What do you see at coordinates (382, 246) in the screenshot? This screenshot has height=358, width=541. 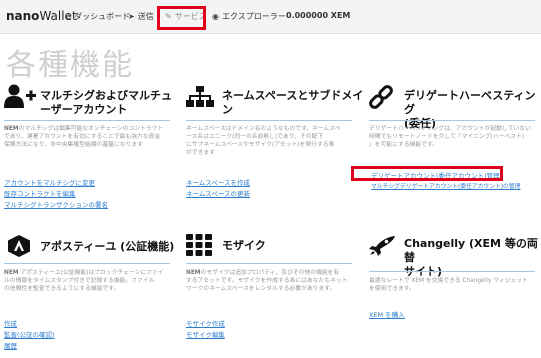 I see `rocket-icon` at bounding box center [382, 246].